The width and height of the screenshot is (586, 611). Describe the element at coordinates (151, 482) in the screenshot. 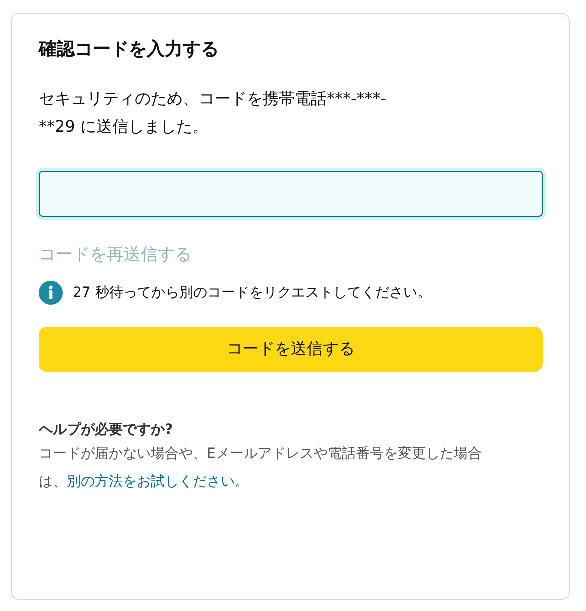

I see `alternative-method-link: 別の方法をお試しください` at that location.